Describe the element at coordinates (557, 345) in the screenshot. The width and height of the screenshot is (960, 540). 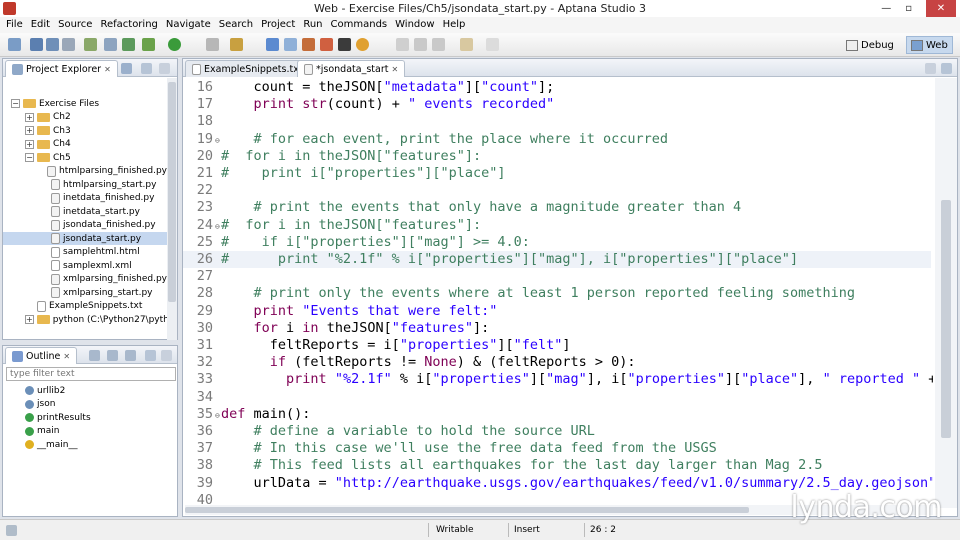
I see `code-line: 31 feltReports = i["properties"]["felt"]` at that location.